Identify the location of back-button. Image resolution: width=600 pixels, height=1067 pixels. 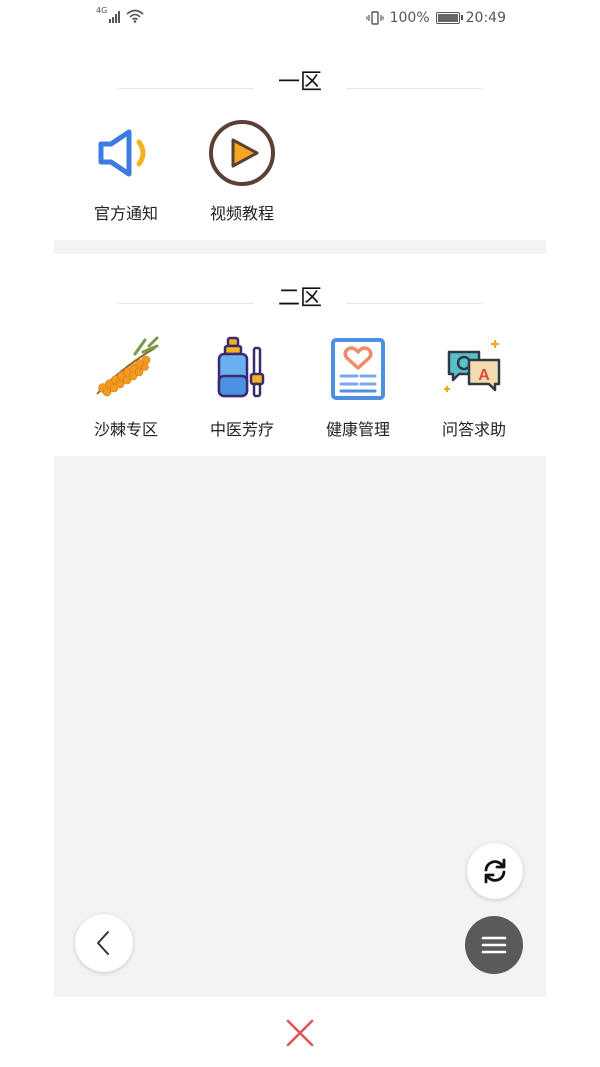
(104, 943).